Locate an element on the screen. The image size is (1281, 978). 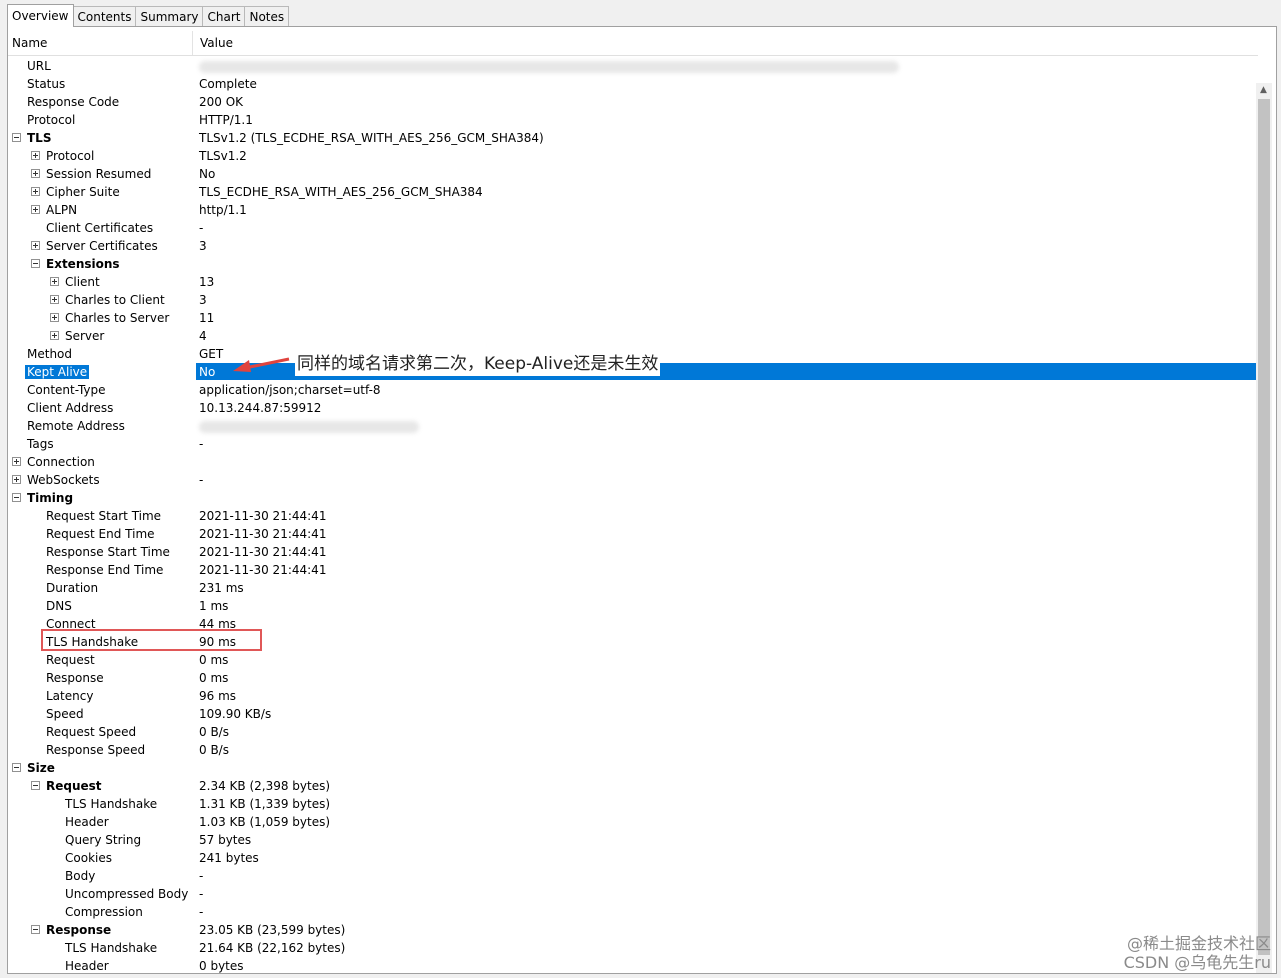
tree-row: Timing is located at coordinates (633, 498).